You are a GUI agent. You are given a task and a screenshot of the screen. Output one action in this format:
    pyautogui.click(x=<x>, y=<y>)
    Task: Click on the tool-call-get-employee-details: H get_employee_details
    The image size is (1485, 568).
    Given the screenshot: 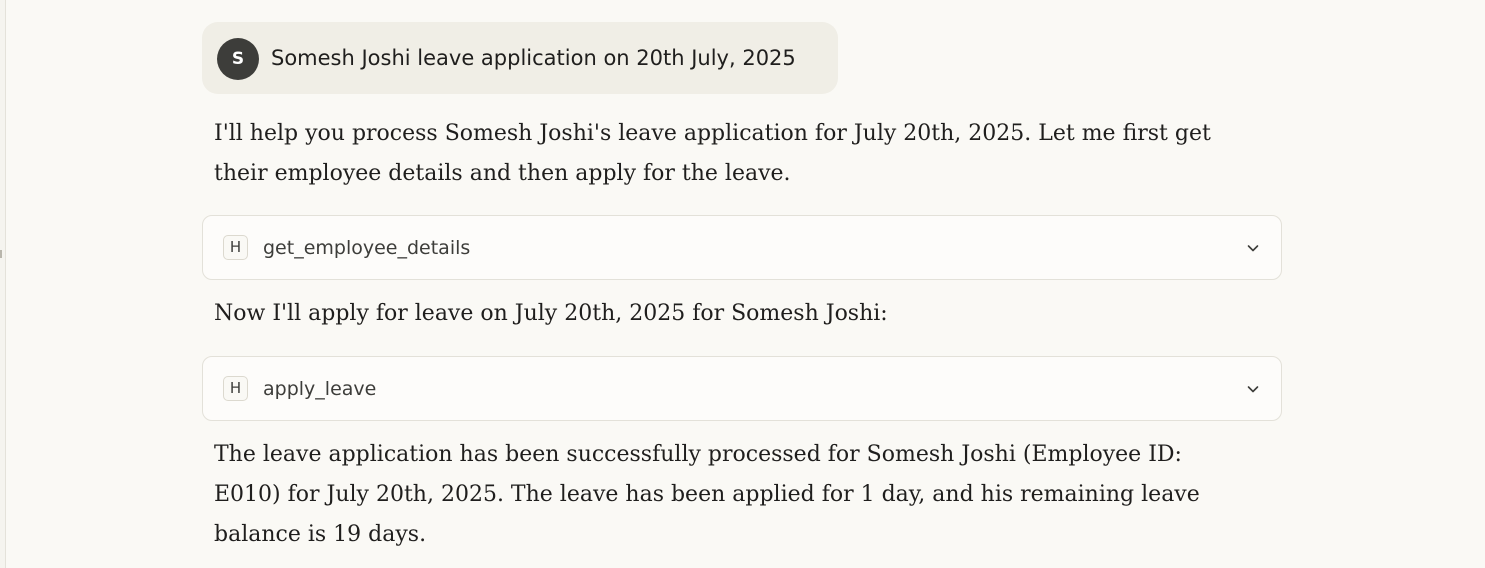 What is the action you would take?
    pyautogui.click(x=742, y=247)
    